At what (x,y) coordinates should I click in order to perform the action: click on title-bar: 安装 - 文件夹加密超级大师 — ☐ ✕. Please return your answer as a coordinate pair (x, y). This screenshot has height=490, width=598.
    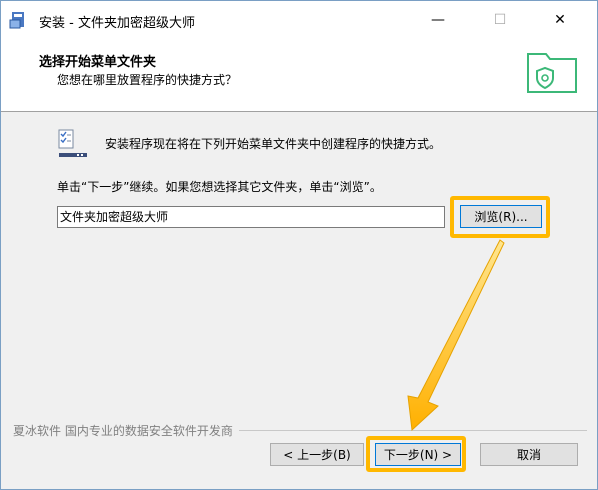
    Looking at the image, I should click on (299, 20).